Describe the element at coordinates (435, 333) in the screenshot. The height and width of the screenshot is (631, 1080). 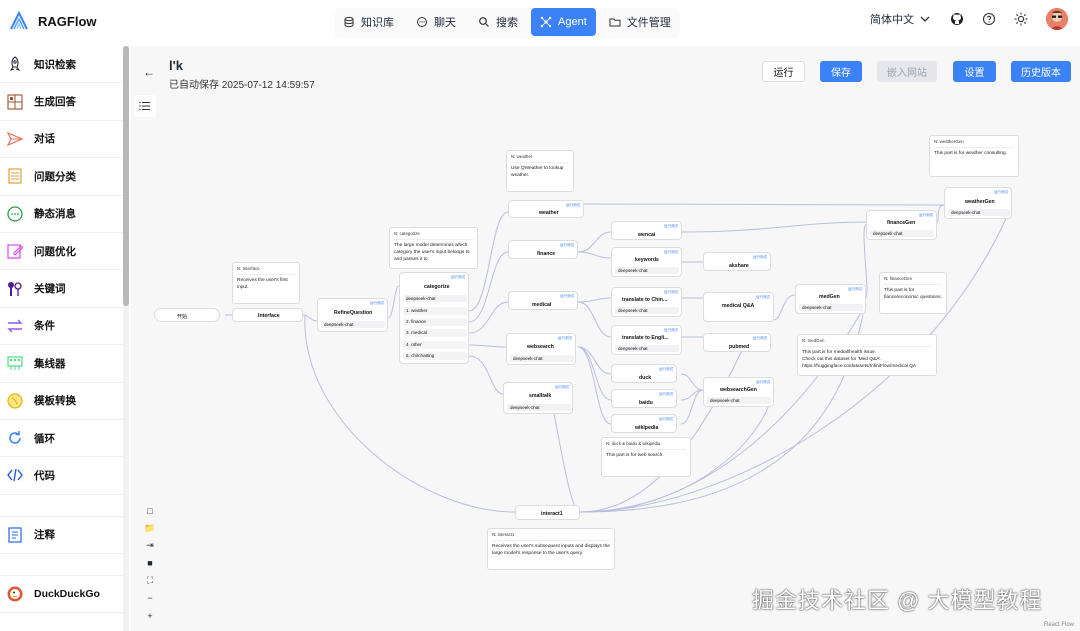
I see `category-item: 3. medical` at that location.